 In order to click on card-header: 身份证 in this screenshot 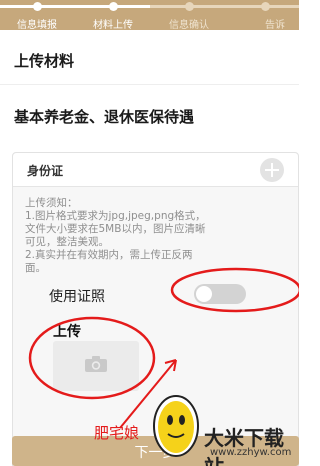, I will do `click(155, 170)`.